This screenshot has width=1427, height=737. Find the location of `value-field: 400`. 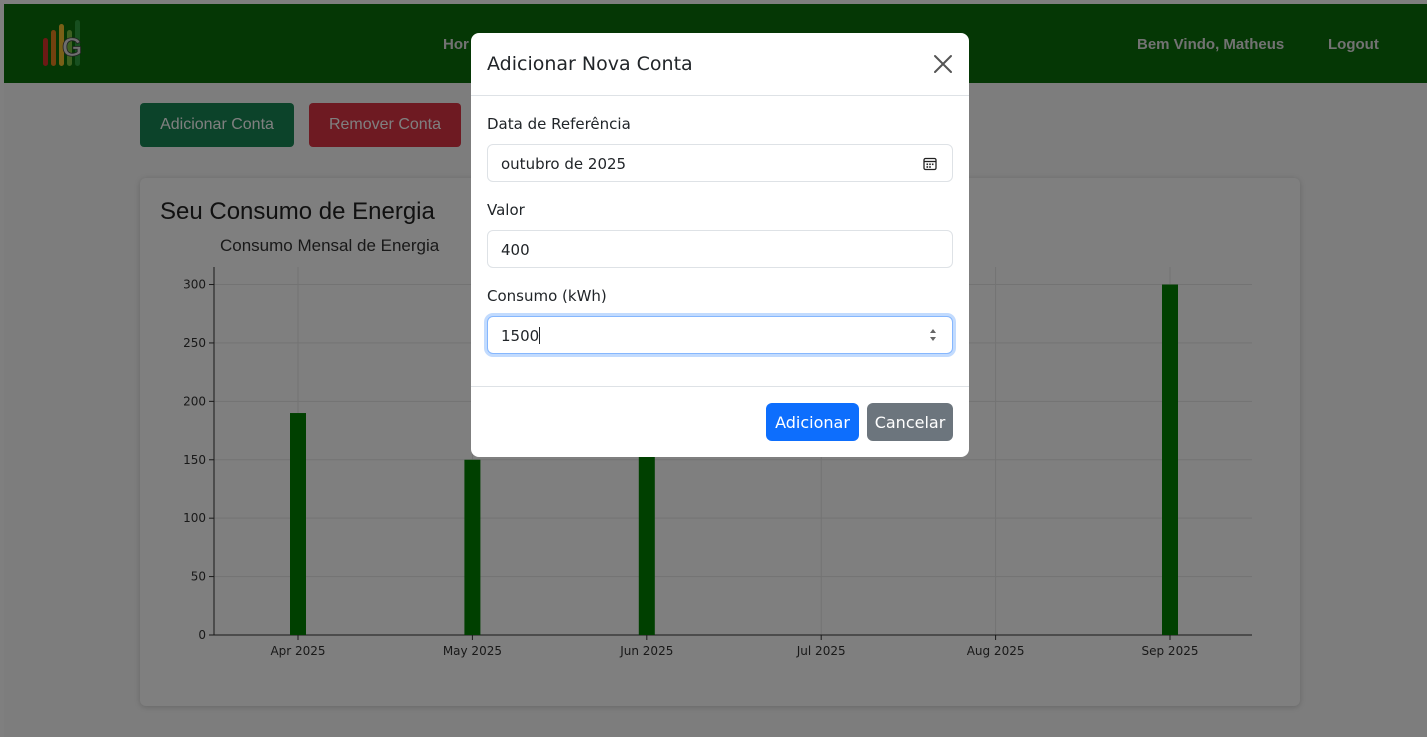

value-field: 400 is located at coordinates (720, 249).